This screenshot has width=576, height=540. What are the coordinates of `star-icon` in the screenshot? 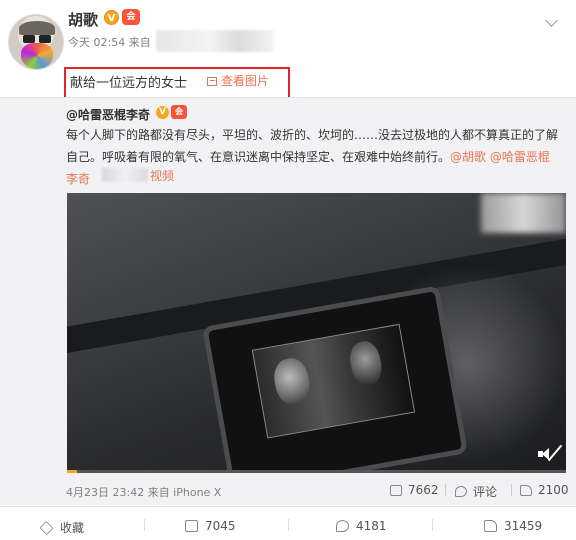 It's located at (46, 527).